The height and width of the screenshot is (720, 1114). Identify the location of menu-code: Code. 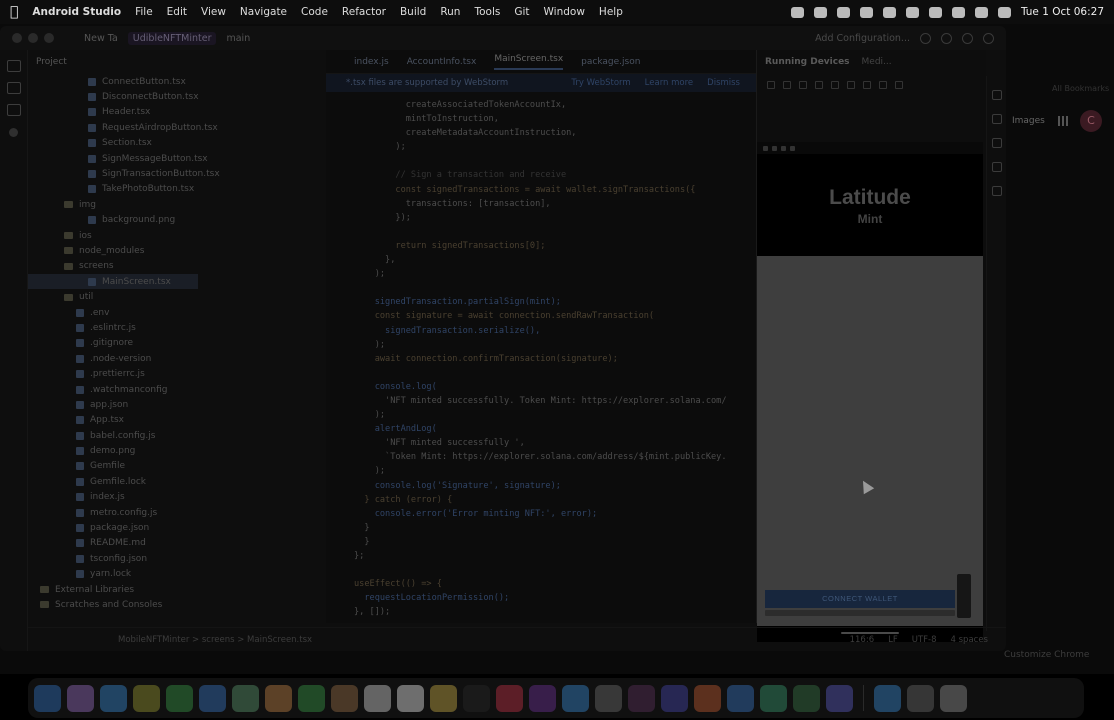
(314, 12).